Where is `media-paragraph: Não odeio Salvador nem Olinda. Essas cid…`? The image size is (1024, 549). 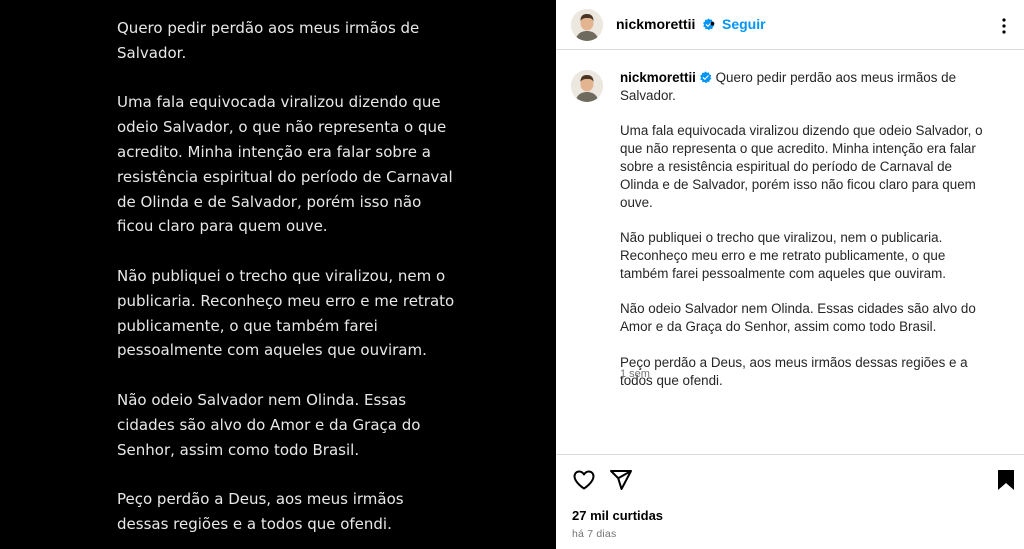 media-paragraph: Não odeio Salvador nem Olinda. Essas cid… is located at coordinates (269, 424).